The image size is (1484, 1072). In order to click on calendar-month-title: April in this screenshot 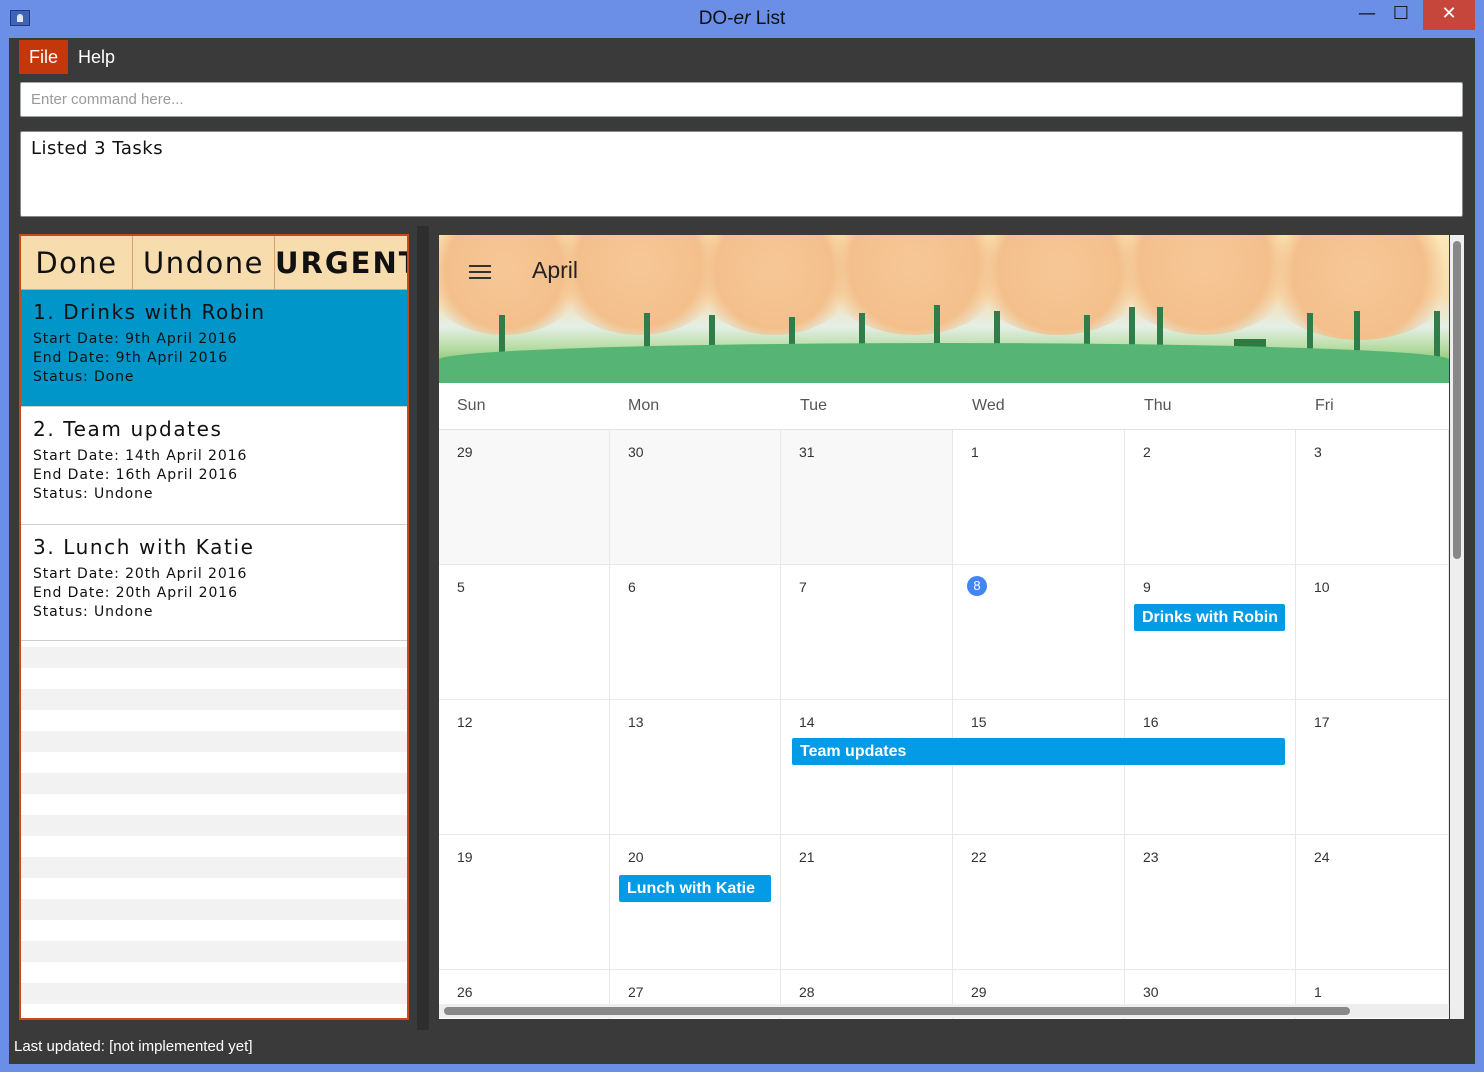, I will do `click(555, 270)`.